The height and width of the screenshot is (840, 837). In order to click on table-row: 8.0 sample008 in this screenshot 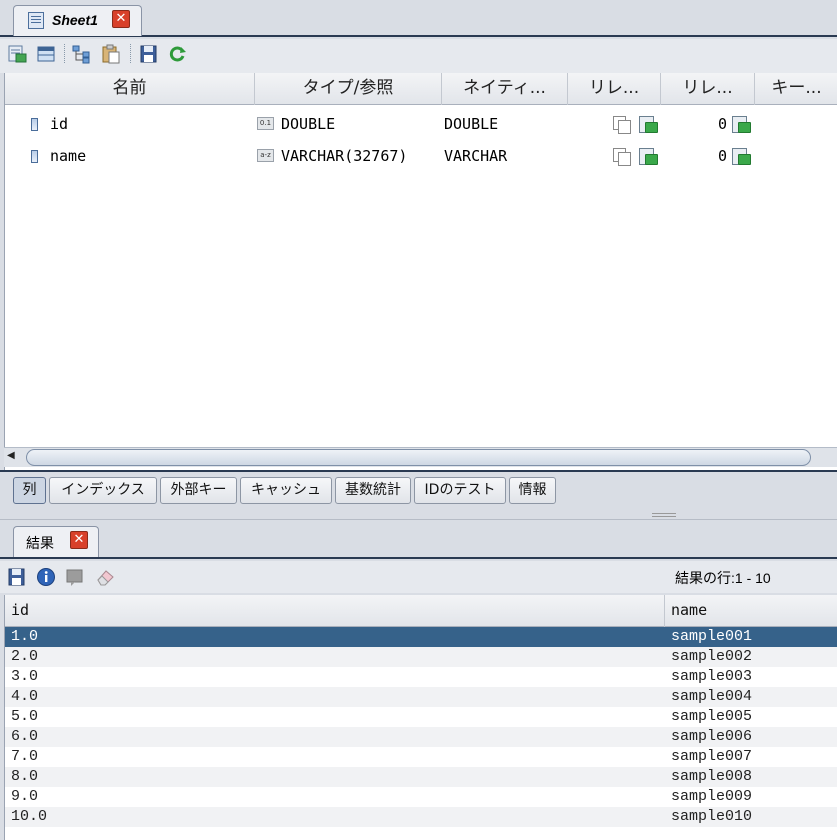, I will do `click(421, 777)`.